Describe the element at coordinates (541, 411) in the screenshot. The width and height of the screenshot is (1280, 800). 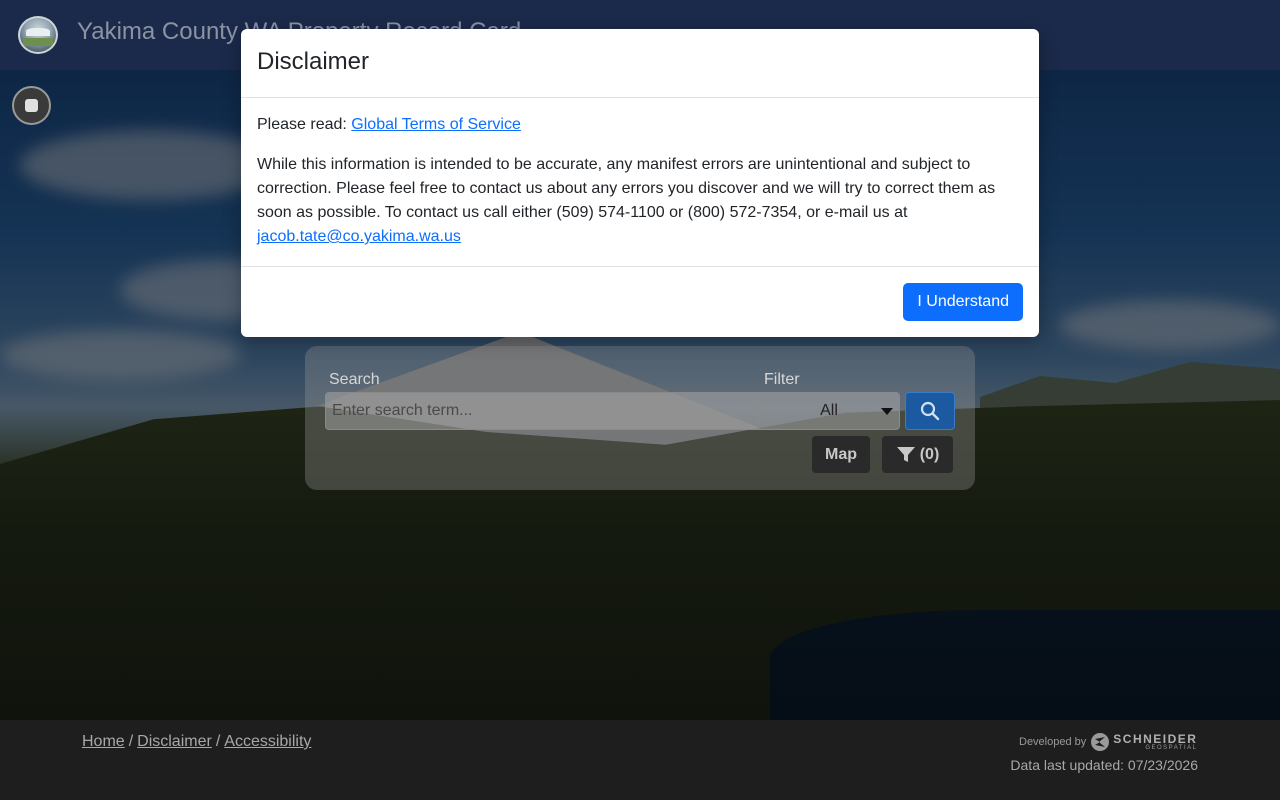
I see `search-input` at that location.